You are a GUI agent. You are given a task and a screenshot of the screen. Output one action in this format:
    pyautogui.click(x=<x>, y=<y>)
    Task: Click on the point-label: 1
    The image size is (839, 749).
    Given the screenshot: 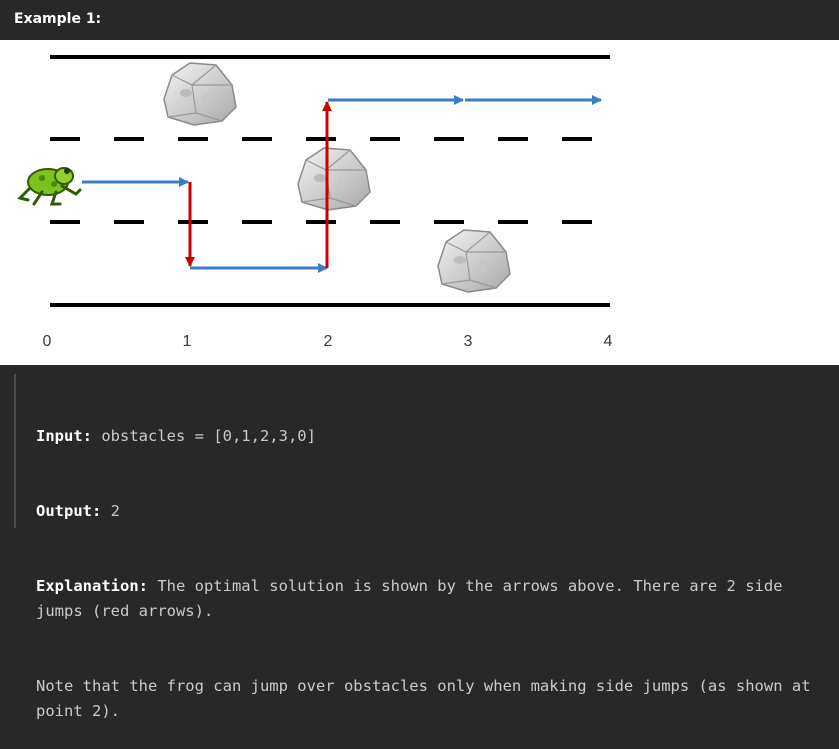 What is the action you would take?
    pyautogui.click(x=187, y=341)
    